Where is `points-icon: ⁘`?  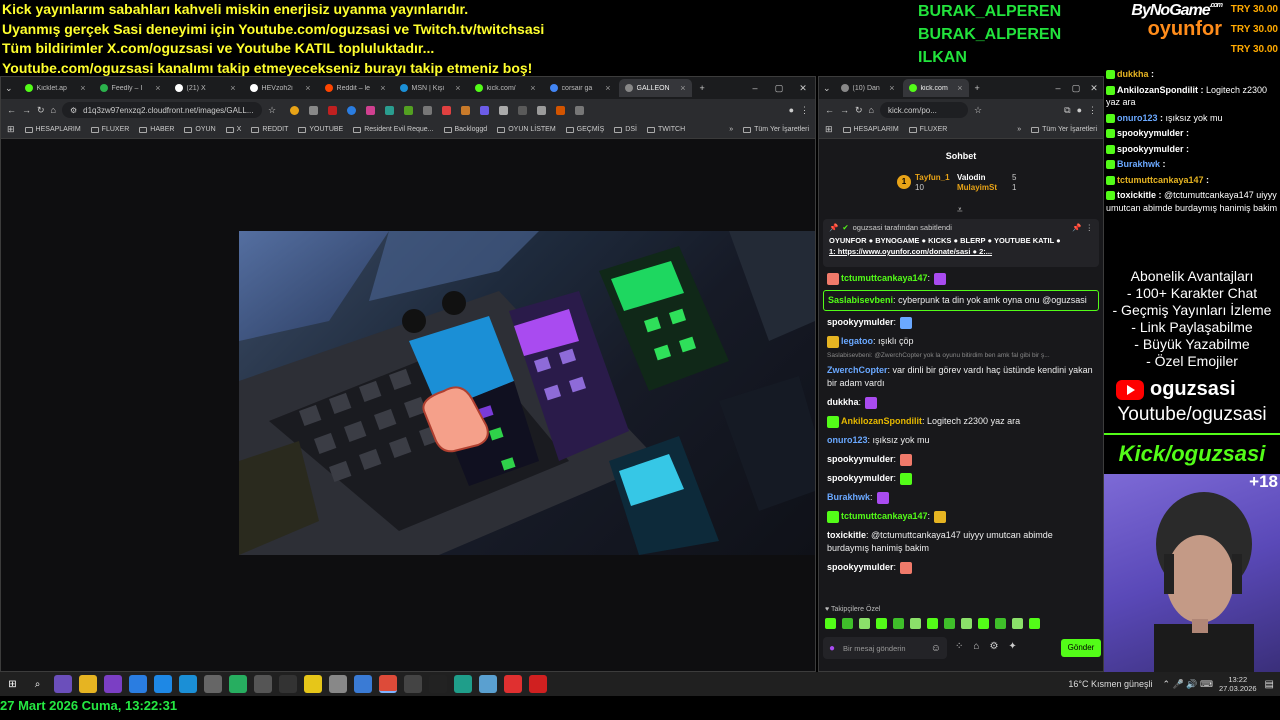
points-icon: ⁘ is located at coordinates (959, 646).